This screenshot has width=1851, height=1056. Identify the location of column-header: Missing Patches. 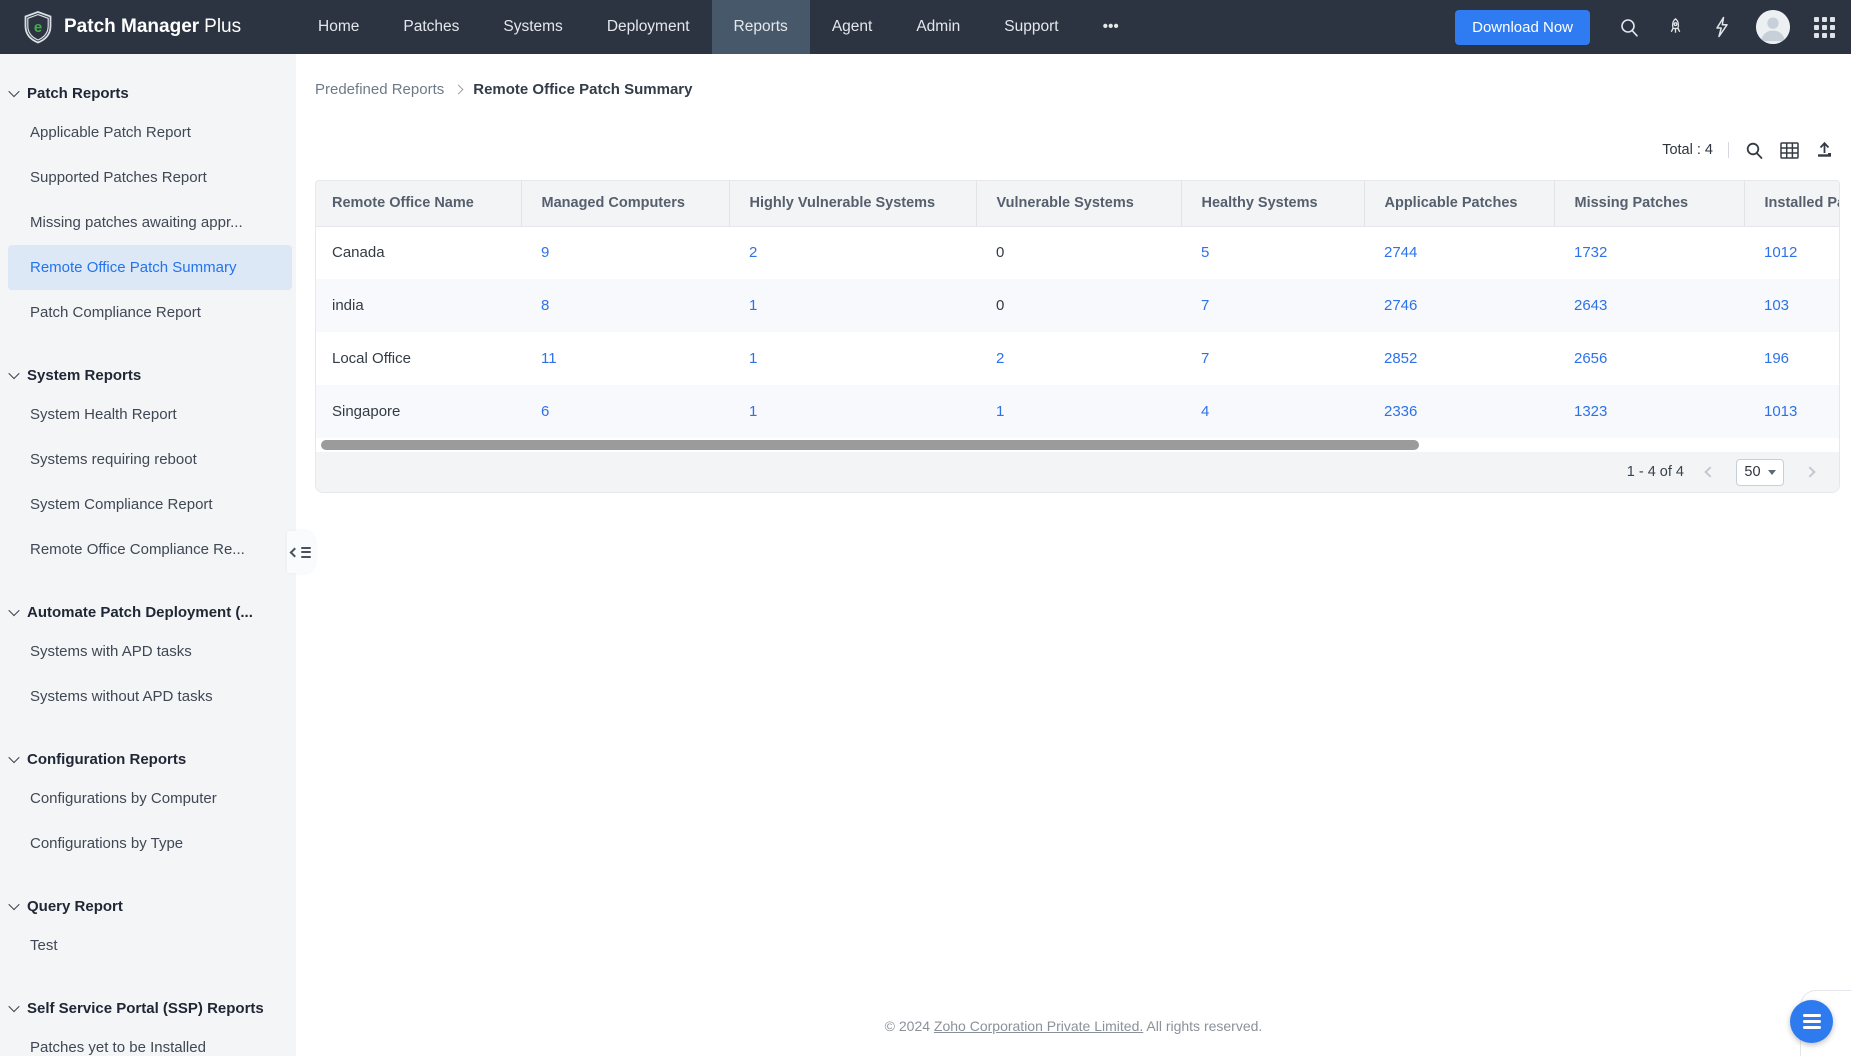
(1649, 204).